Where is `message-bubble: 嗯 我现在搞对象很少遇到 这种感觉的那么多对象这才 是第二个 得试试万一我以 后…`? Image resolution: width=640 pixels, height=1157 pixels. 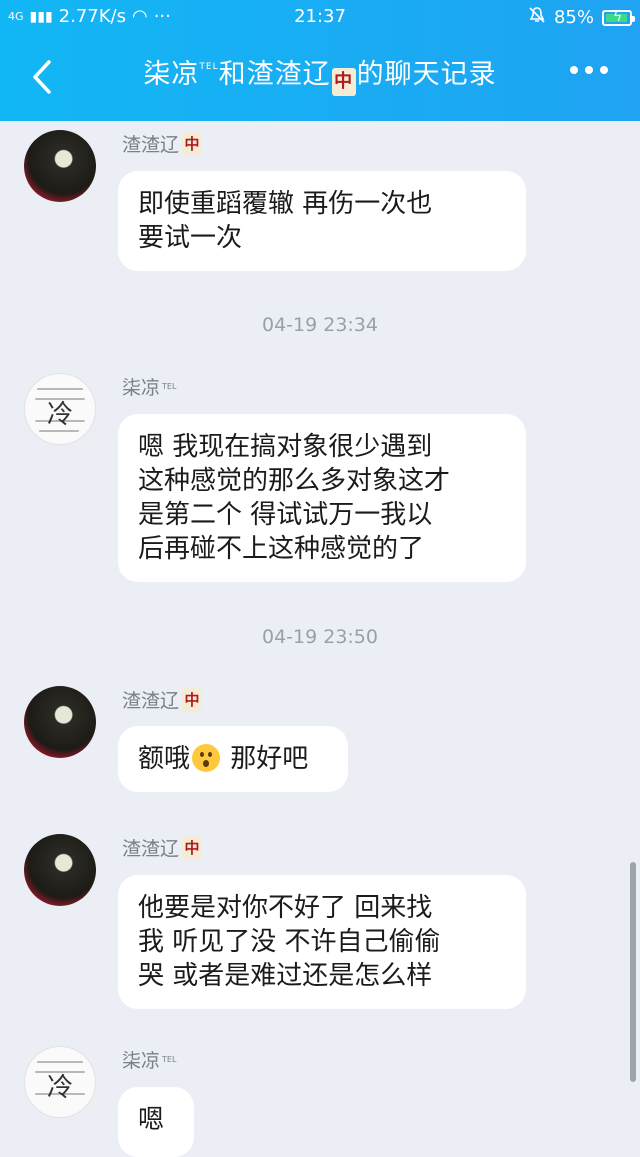 message-bubble: 嗯 我现在搞对象很少遇到 这种感觉的那么多对象这才 是第二个 得试试万一我以 后… is located at coordinates (322, 498).